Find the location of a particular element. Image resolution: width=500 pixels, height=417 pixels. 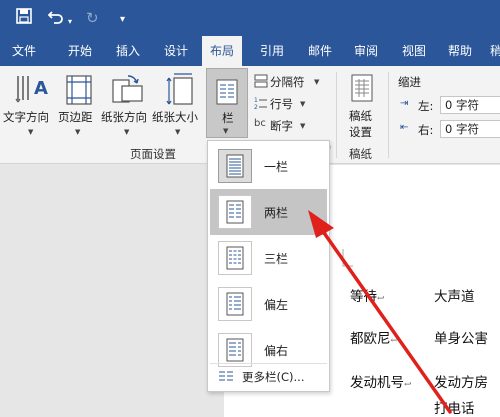

more-columns-icon is located at coordinates (226, 376).